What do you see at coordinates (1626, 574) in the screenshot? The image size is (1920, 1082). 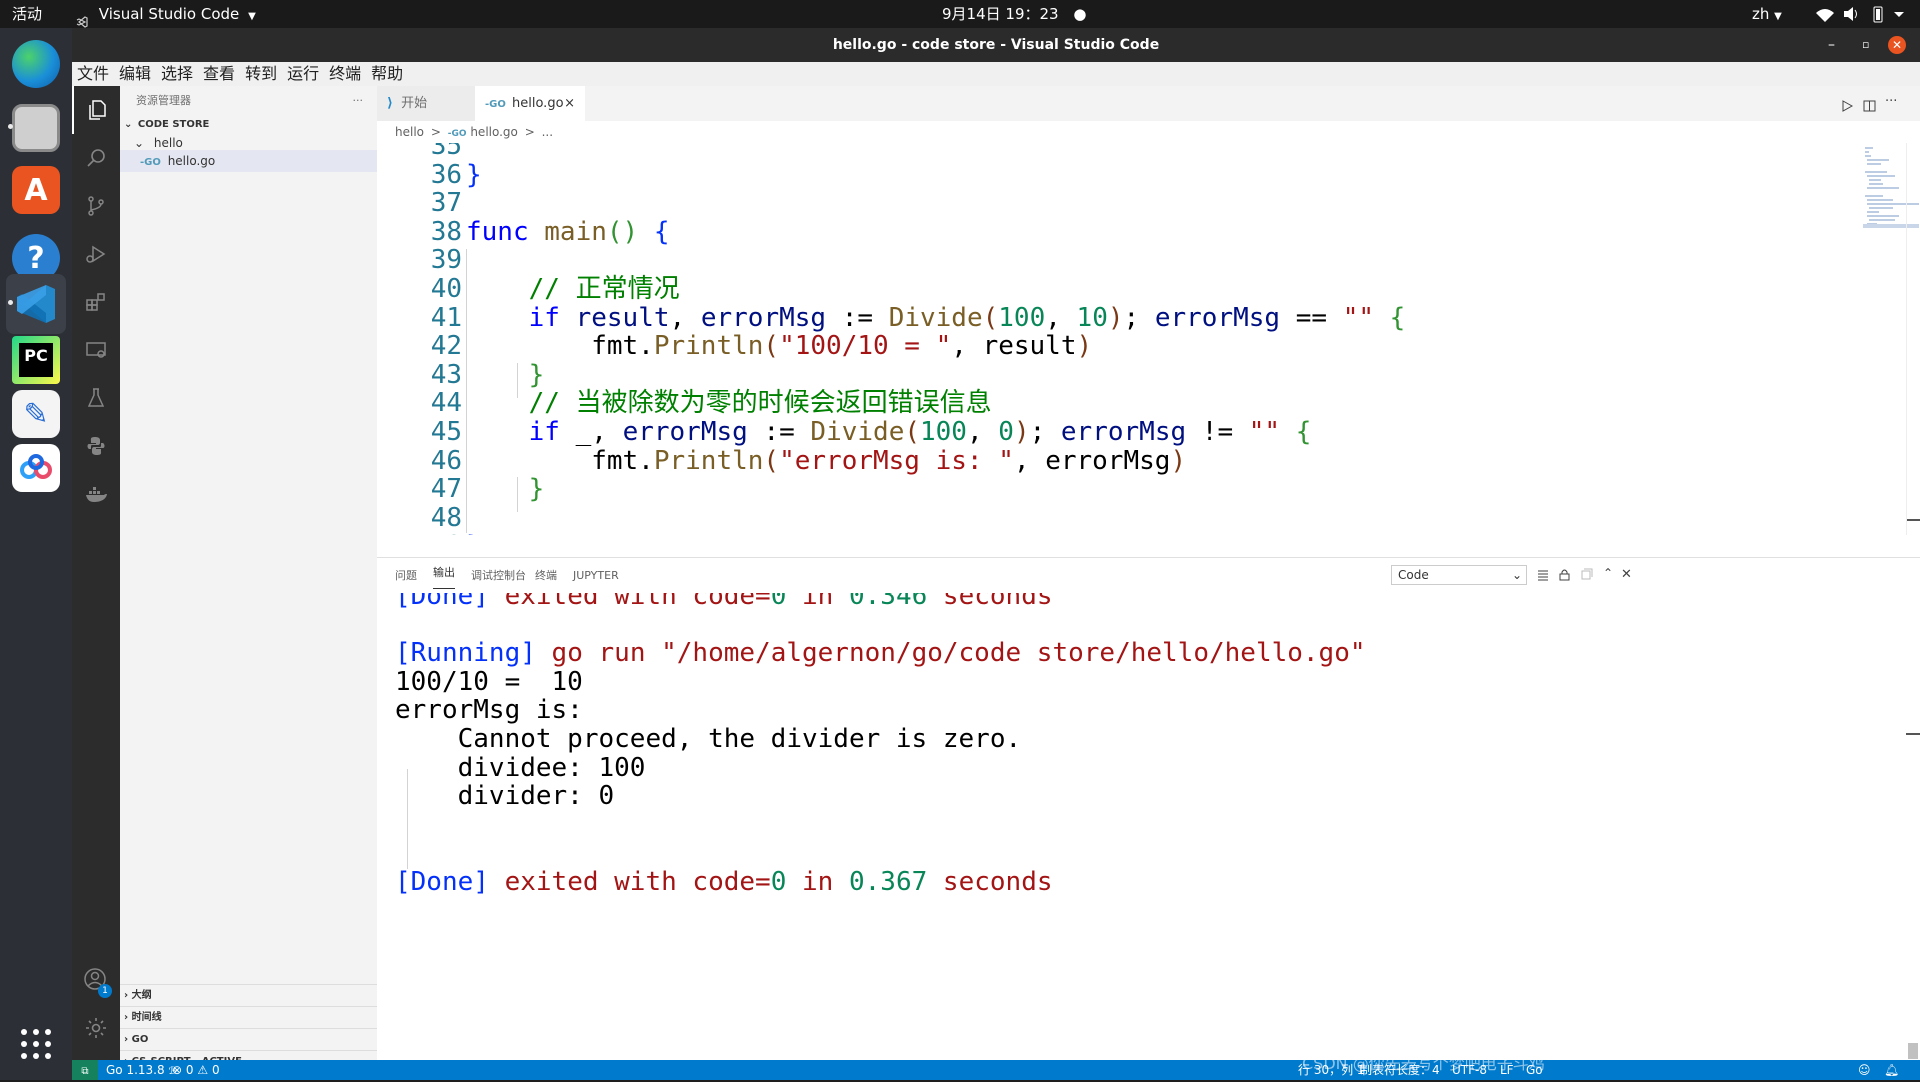 I see `close-panel-icon: ✕` at bounding box center [1626, 574].